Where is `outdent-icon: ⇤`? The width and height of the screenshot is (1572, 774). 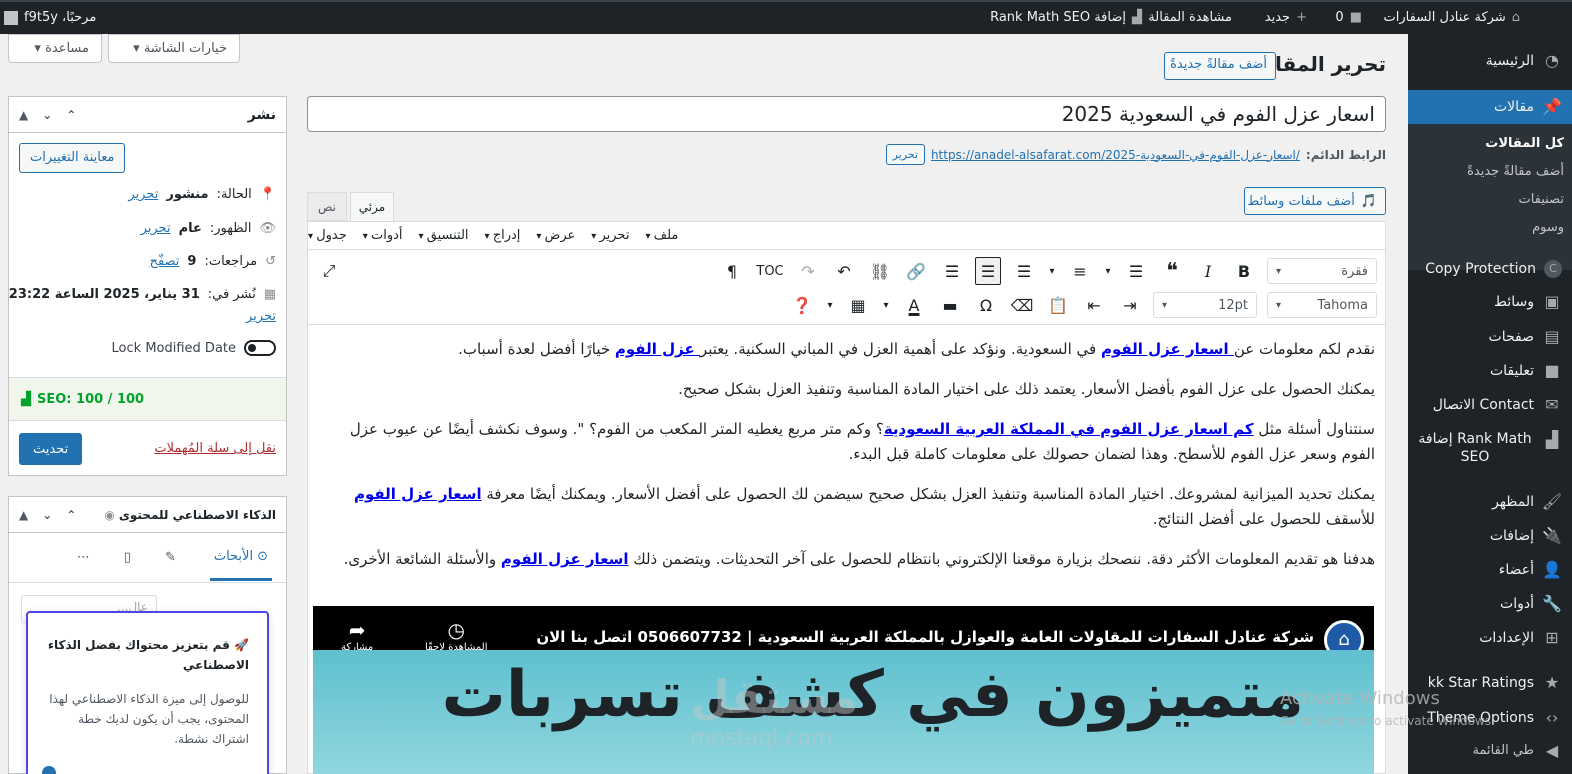
outdent-icon: ⇤ is located at coordinates (1094, 305).